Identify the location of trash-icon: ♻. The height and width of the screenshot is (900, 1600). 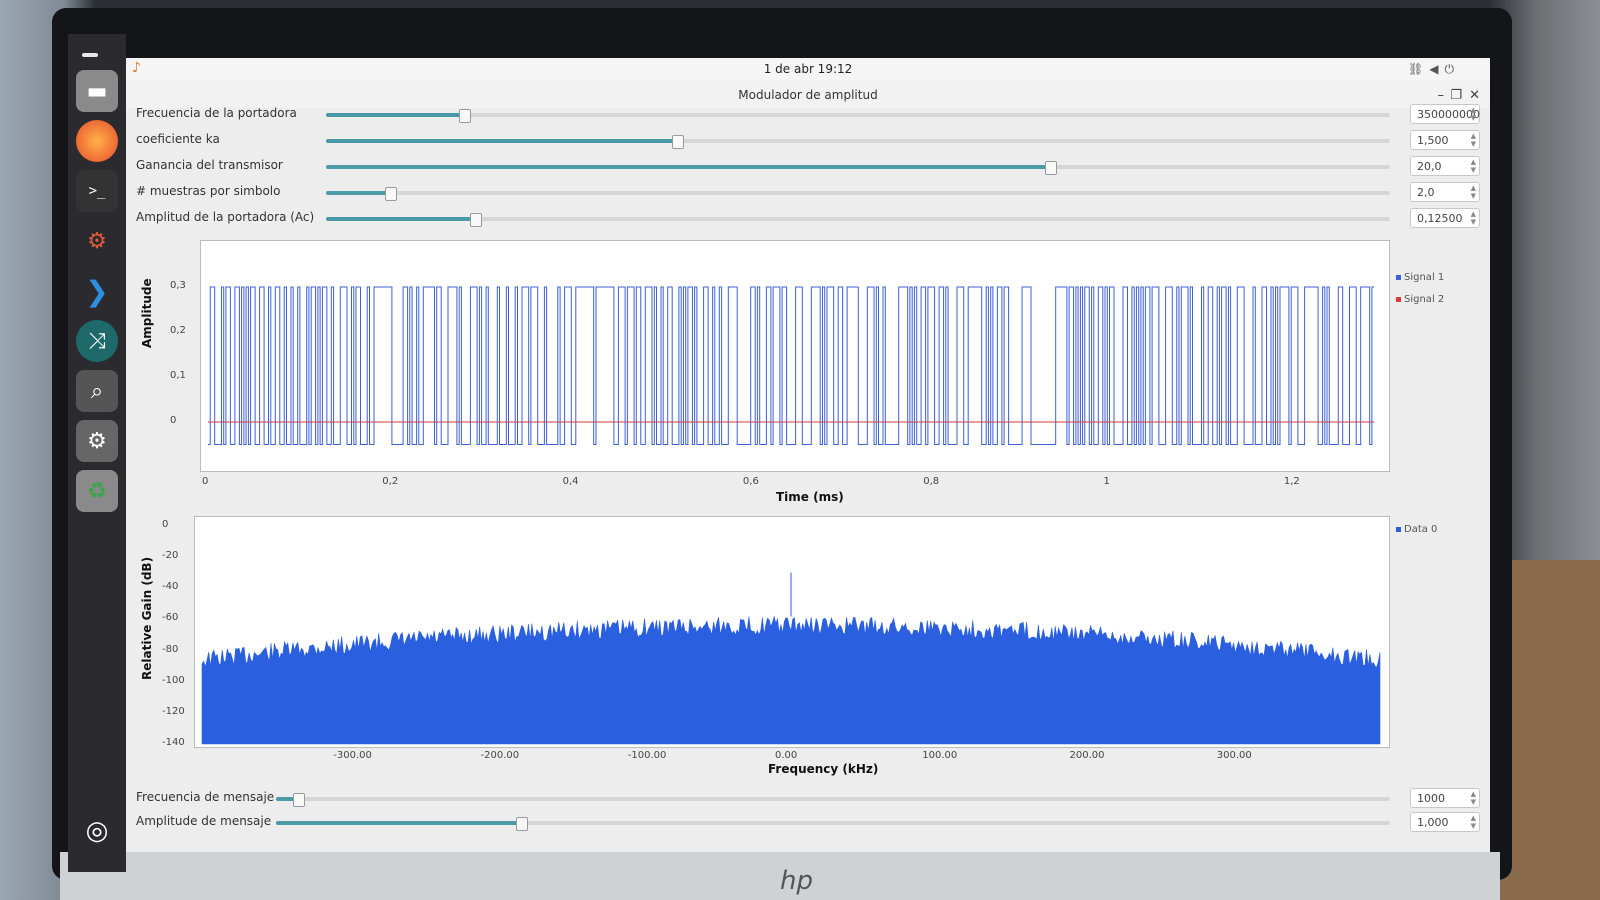
(97, 491).